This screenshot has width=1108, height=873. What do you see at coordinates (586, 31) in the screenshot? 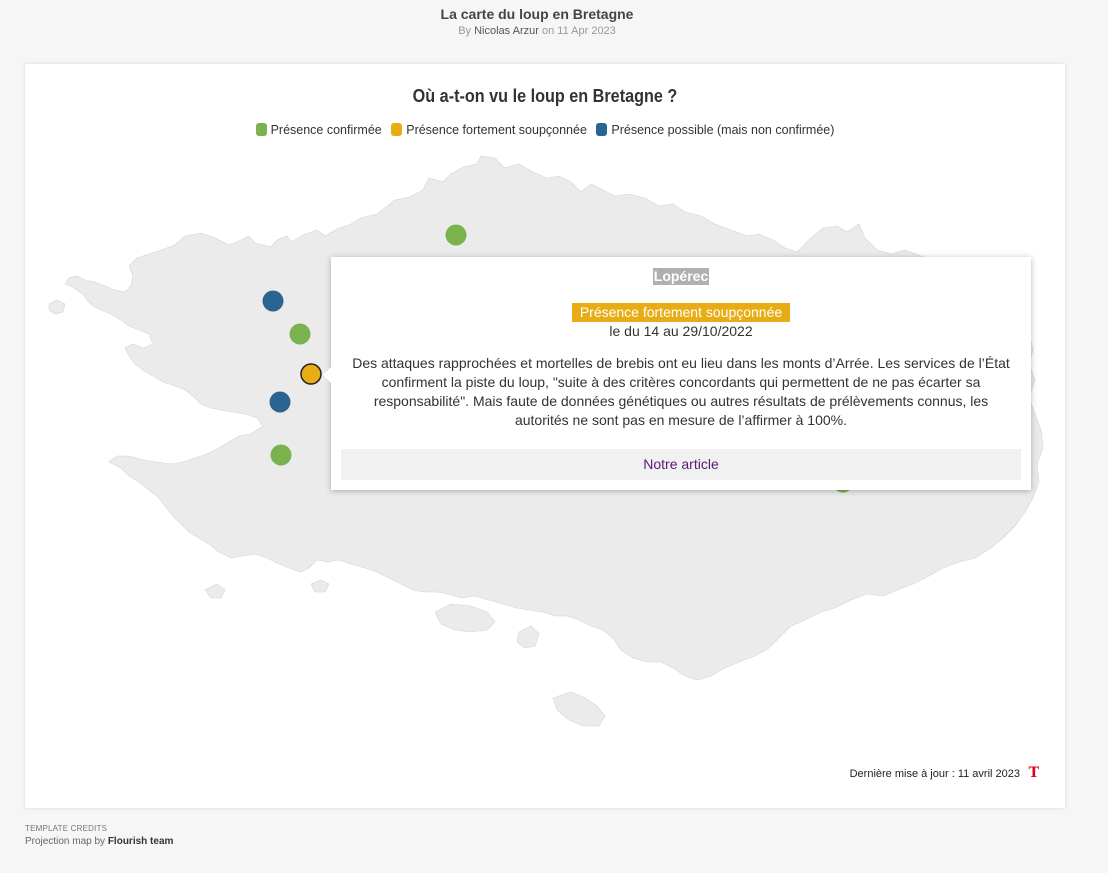
I see `publish-date: 11 Apr 2023` at bounding box center [586, 31].